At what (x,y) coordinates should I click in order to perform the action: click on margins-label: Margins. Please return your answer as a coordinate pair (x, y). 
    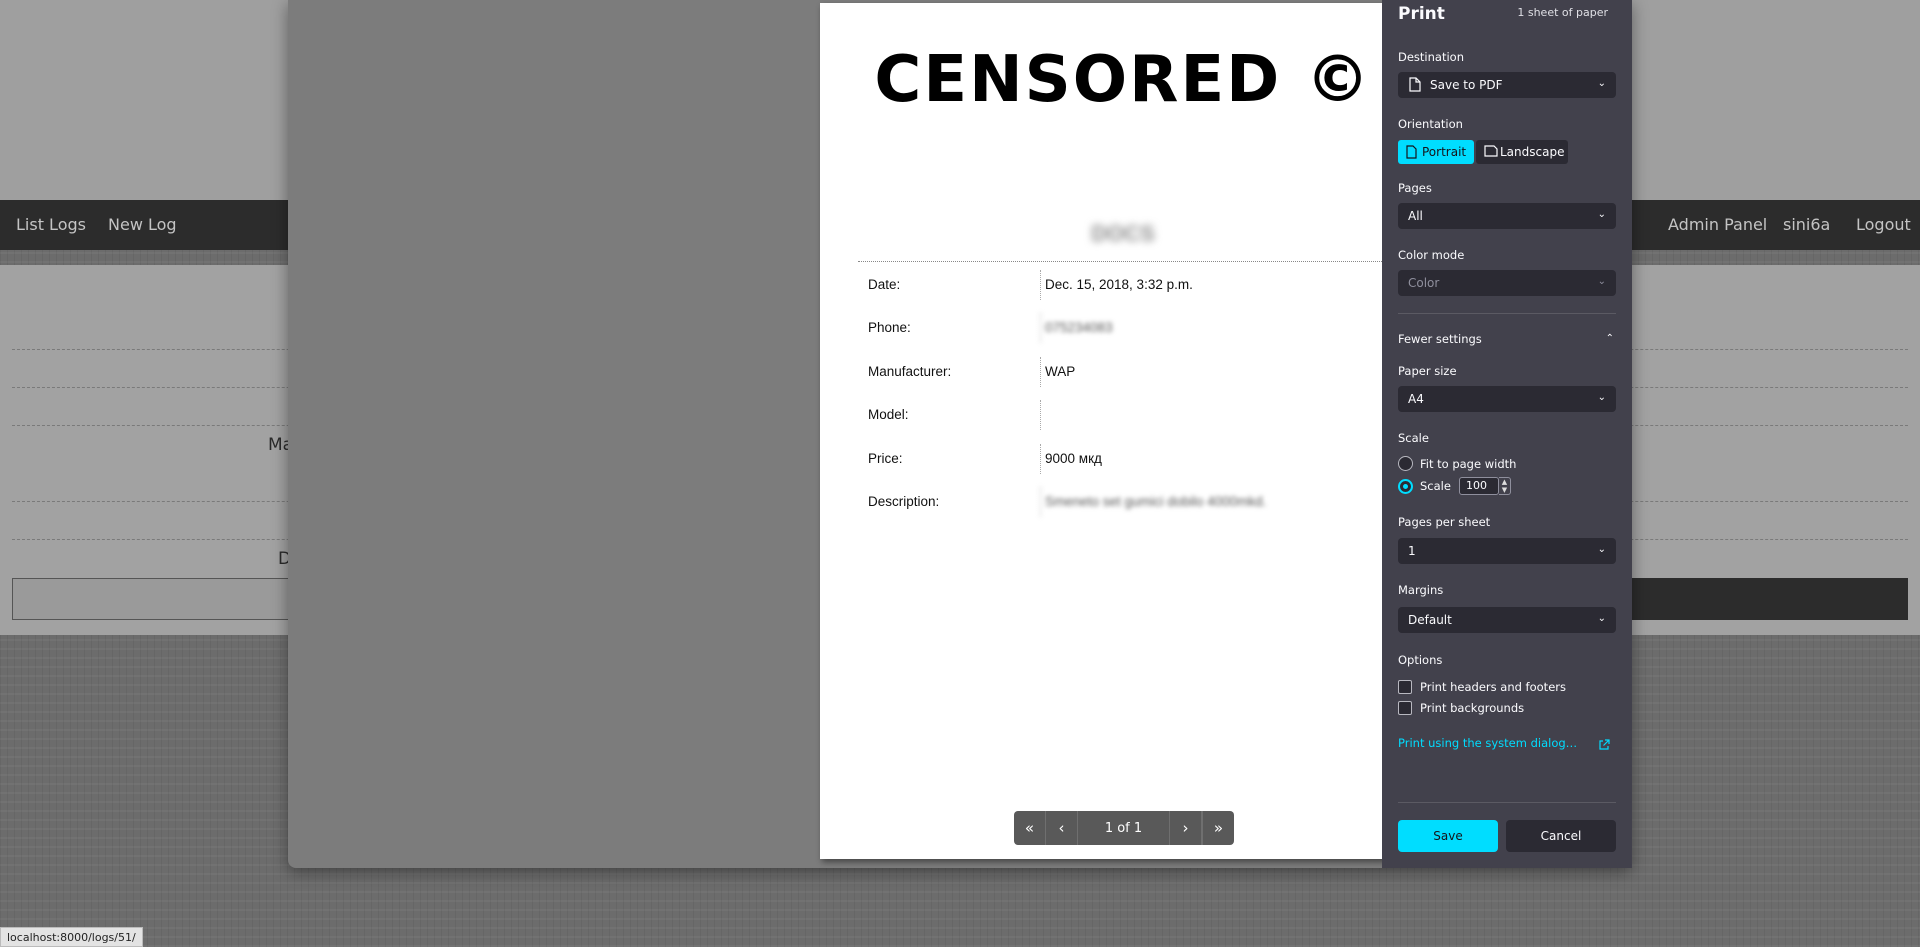
    Looking at the image, I should click on (1421, 590).